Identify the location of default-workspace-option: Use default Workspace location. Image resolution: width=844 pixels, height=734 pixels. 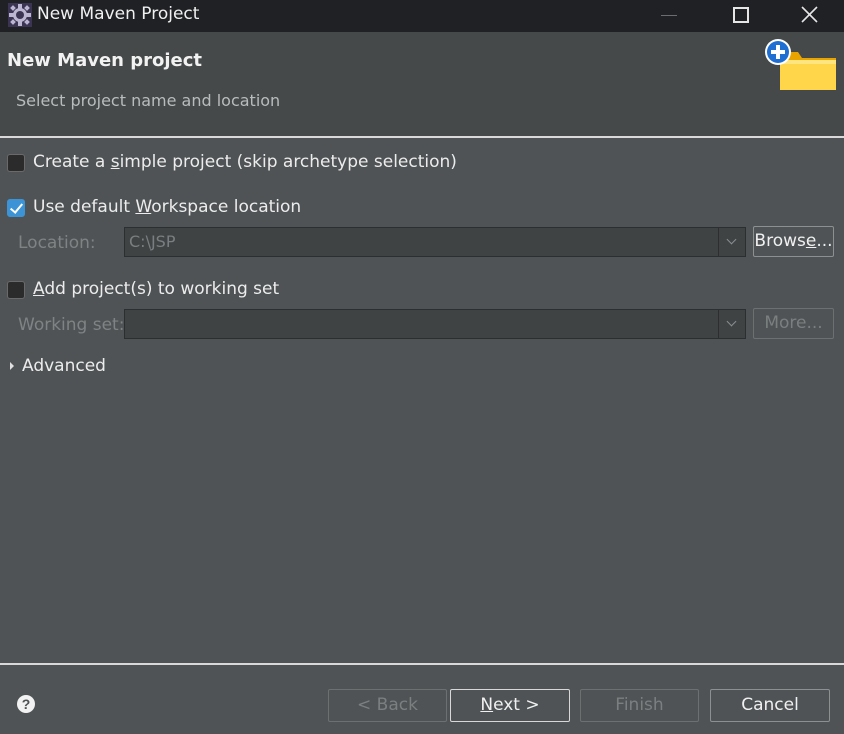
(157, 209).